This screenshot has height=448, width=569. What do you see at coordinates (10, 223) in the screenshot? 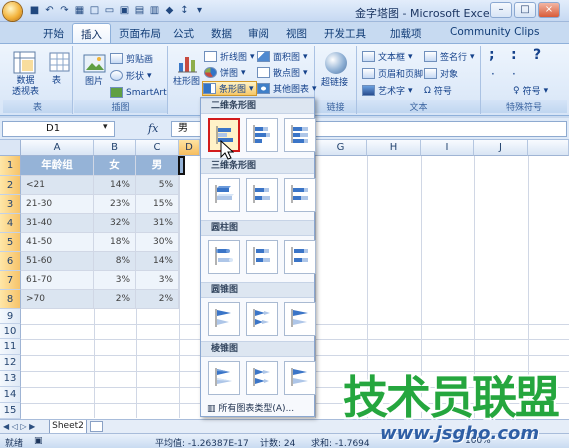
I see `row-header-4: 4` at bounding box center [10, 223].